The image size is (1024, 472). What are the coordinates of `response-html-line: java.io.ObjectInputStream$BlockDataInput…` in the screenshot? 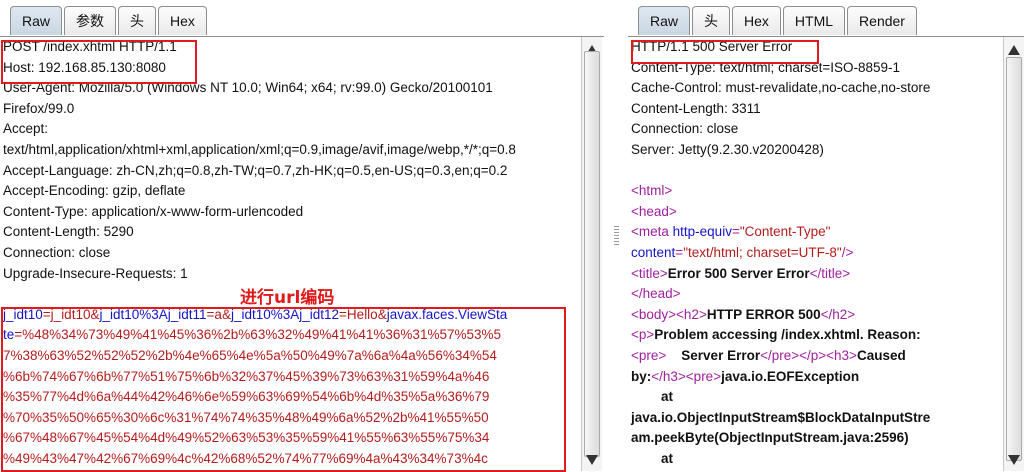 It's located at (816, 418).